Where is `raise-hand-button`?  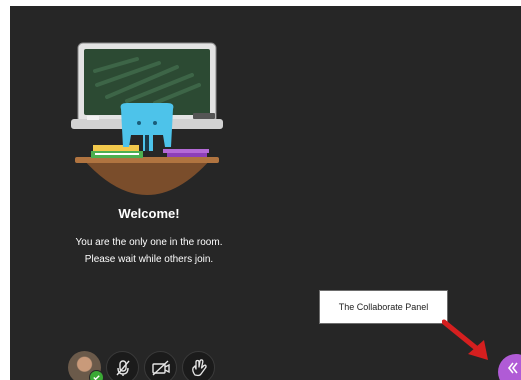
raise-hand-button is located at coordinates (198, 365).